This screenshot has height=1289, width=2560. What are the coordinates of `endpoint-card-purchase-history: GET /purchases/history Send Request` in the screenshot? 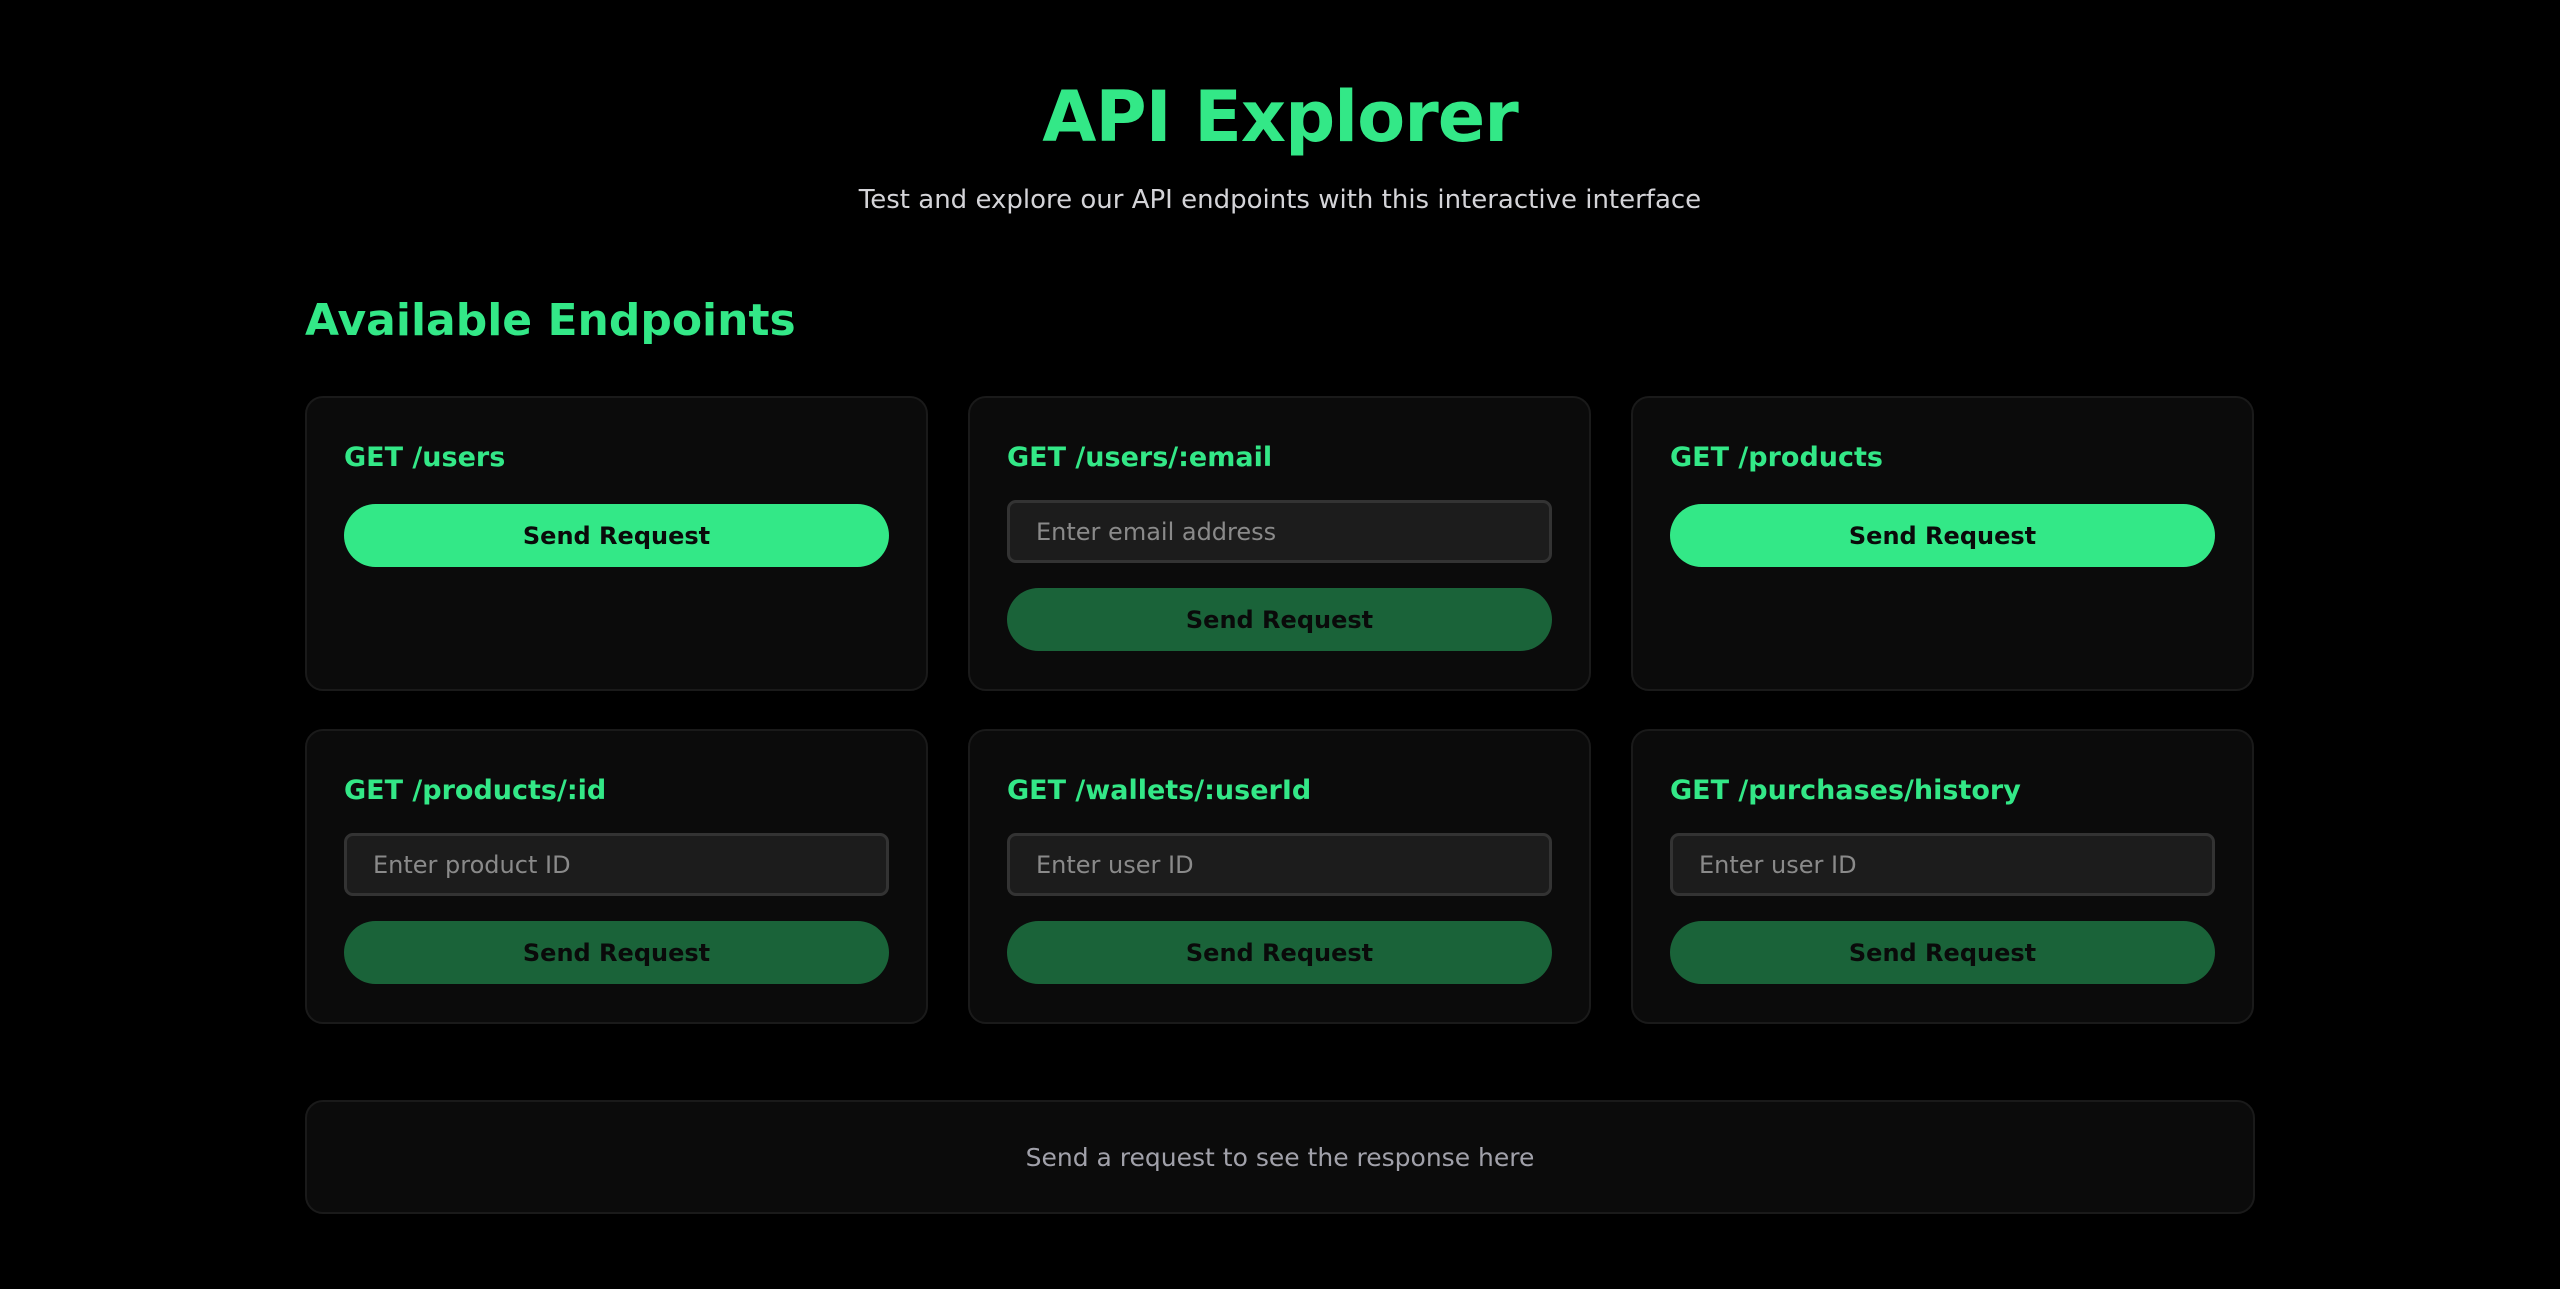 It's located at (1942, 876).